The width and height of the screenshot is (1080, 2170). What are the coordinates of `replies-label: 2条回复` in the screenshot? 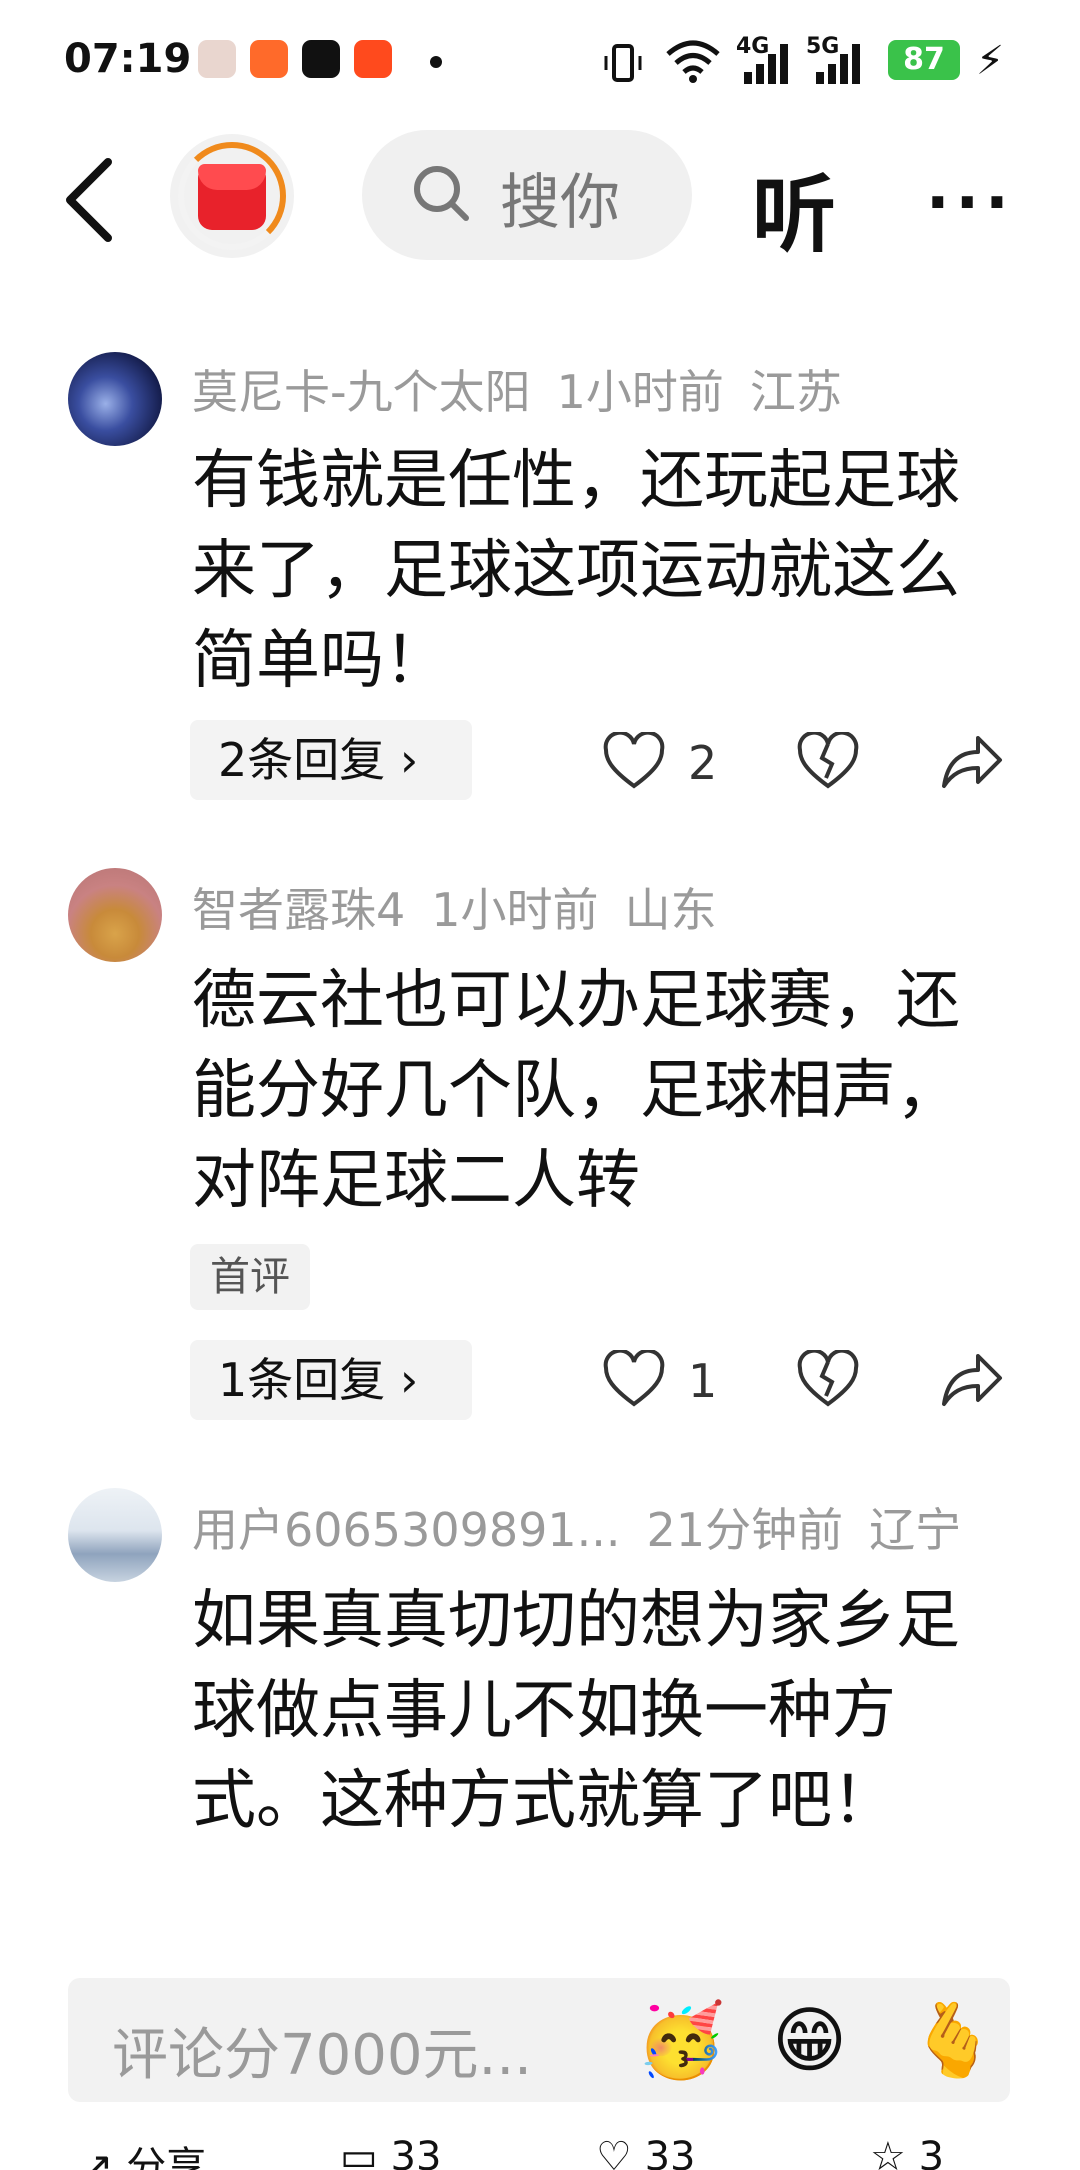 It's located at (302, 760).